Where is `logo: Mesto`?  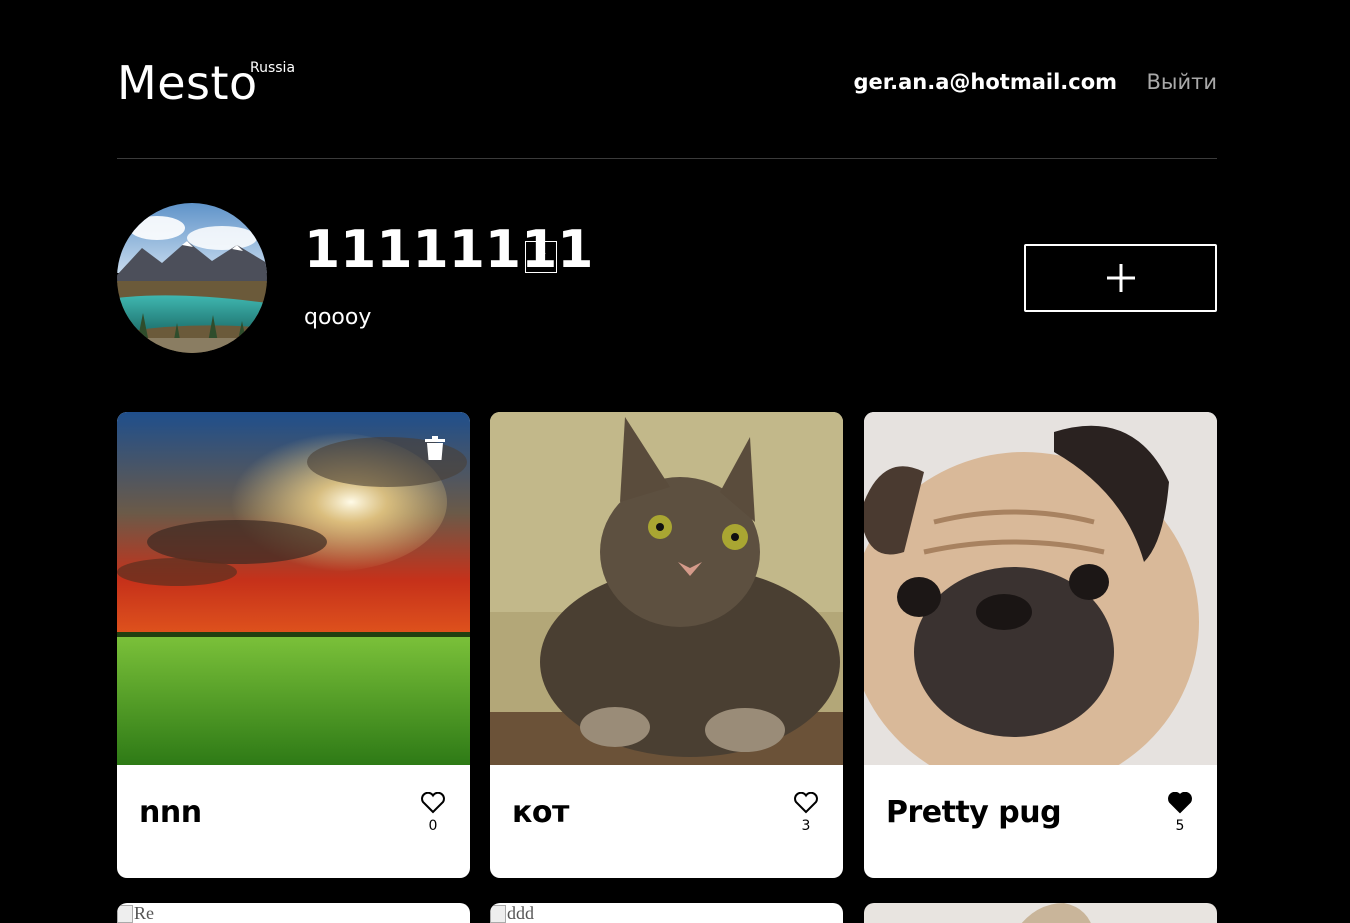
logo: Mesto is located at coordinates (187, 83).